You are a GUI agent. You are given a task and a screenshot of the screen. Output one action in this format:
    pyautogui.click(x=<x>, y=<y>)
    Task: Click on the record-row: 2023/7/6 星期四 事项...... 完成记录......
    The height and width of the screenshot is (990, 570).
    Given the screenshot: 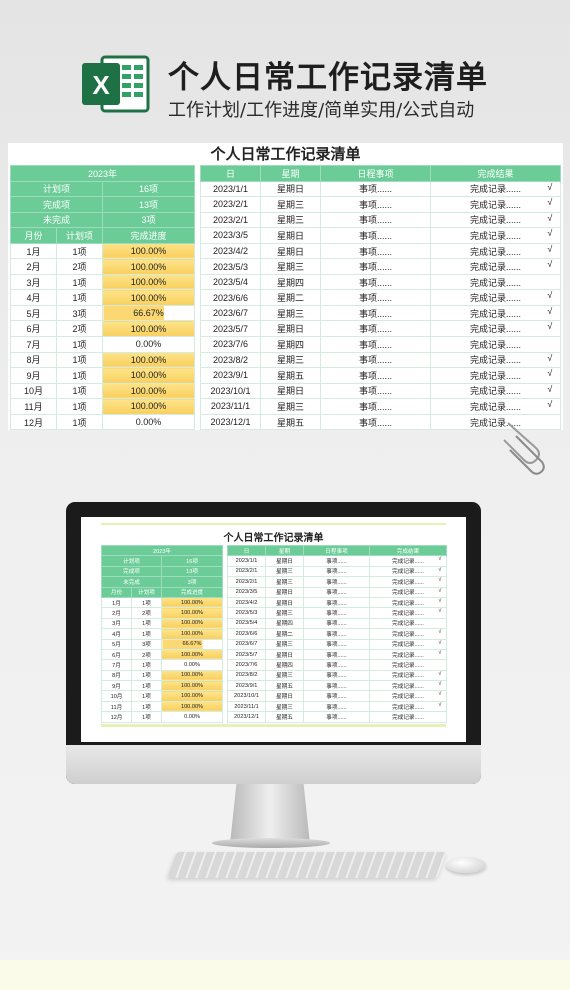 What is the action you would take?
    pyautogui.click(x=337, y=665)
    